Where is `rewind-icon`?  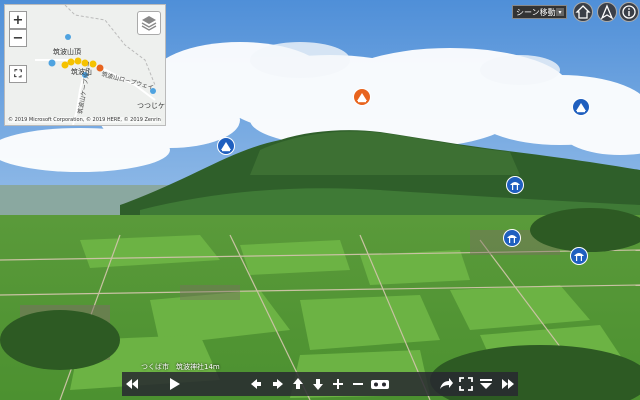 rewind-icon is located at coordinates (132, 384).